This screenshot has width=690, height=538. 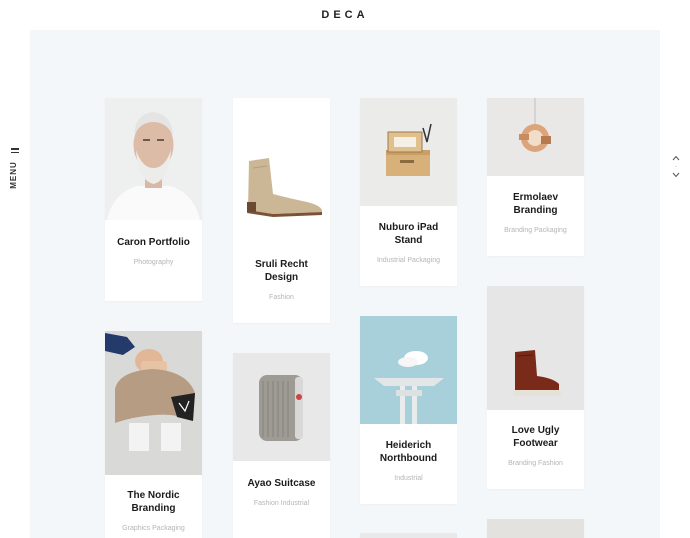 I want to click on portfolio-card-ayao: Ayao Suitcase Fashion Industrial, so click(x=281, y=445).